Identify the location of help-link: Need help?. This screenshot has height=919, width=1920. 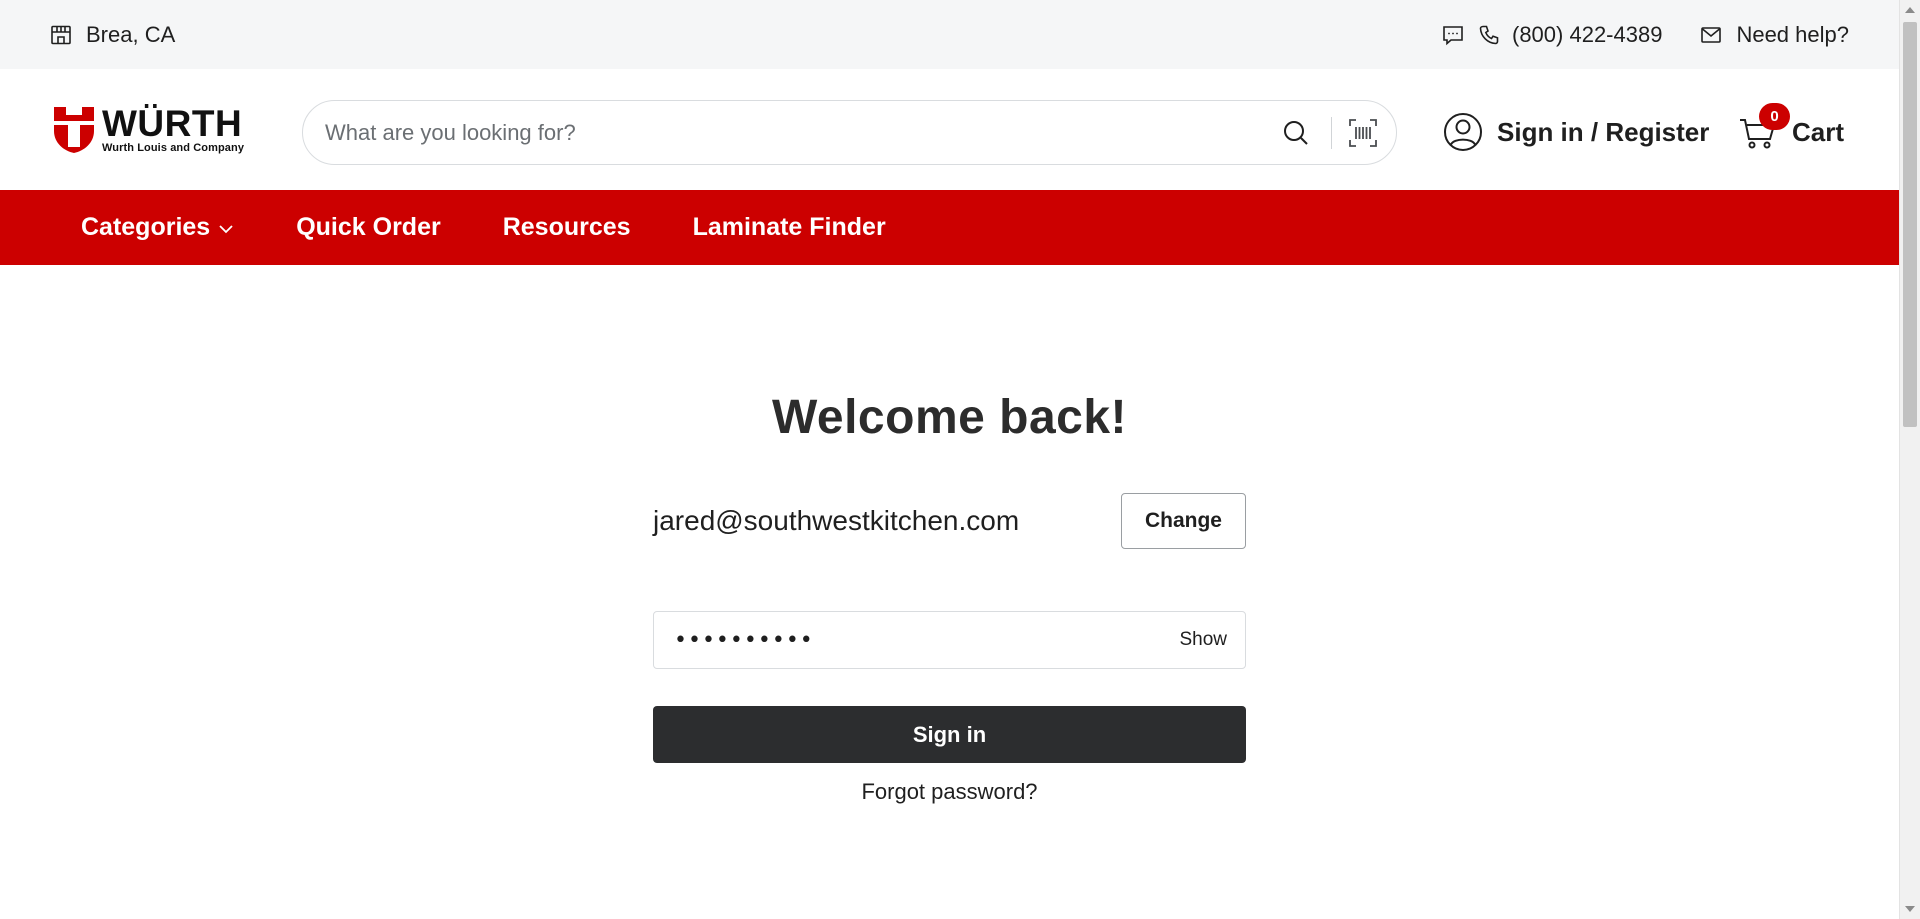
(1774, 35).